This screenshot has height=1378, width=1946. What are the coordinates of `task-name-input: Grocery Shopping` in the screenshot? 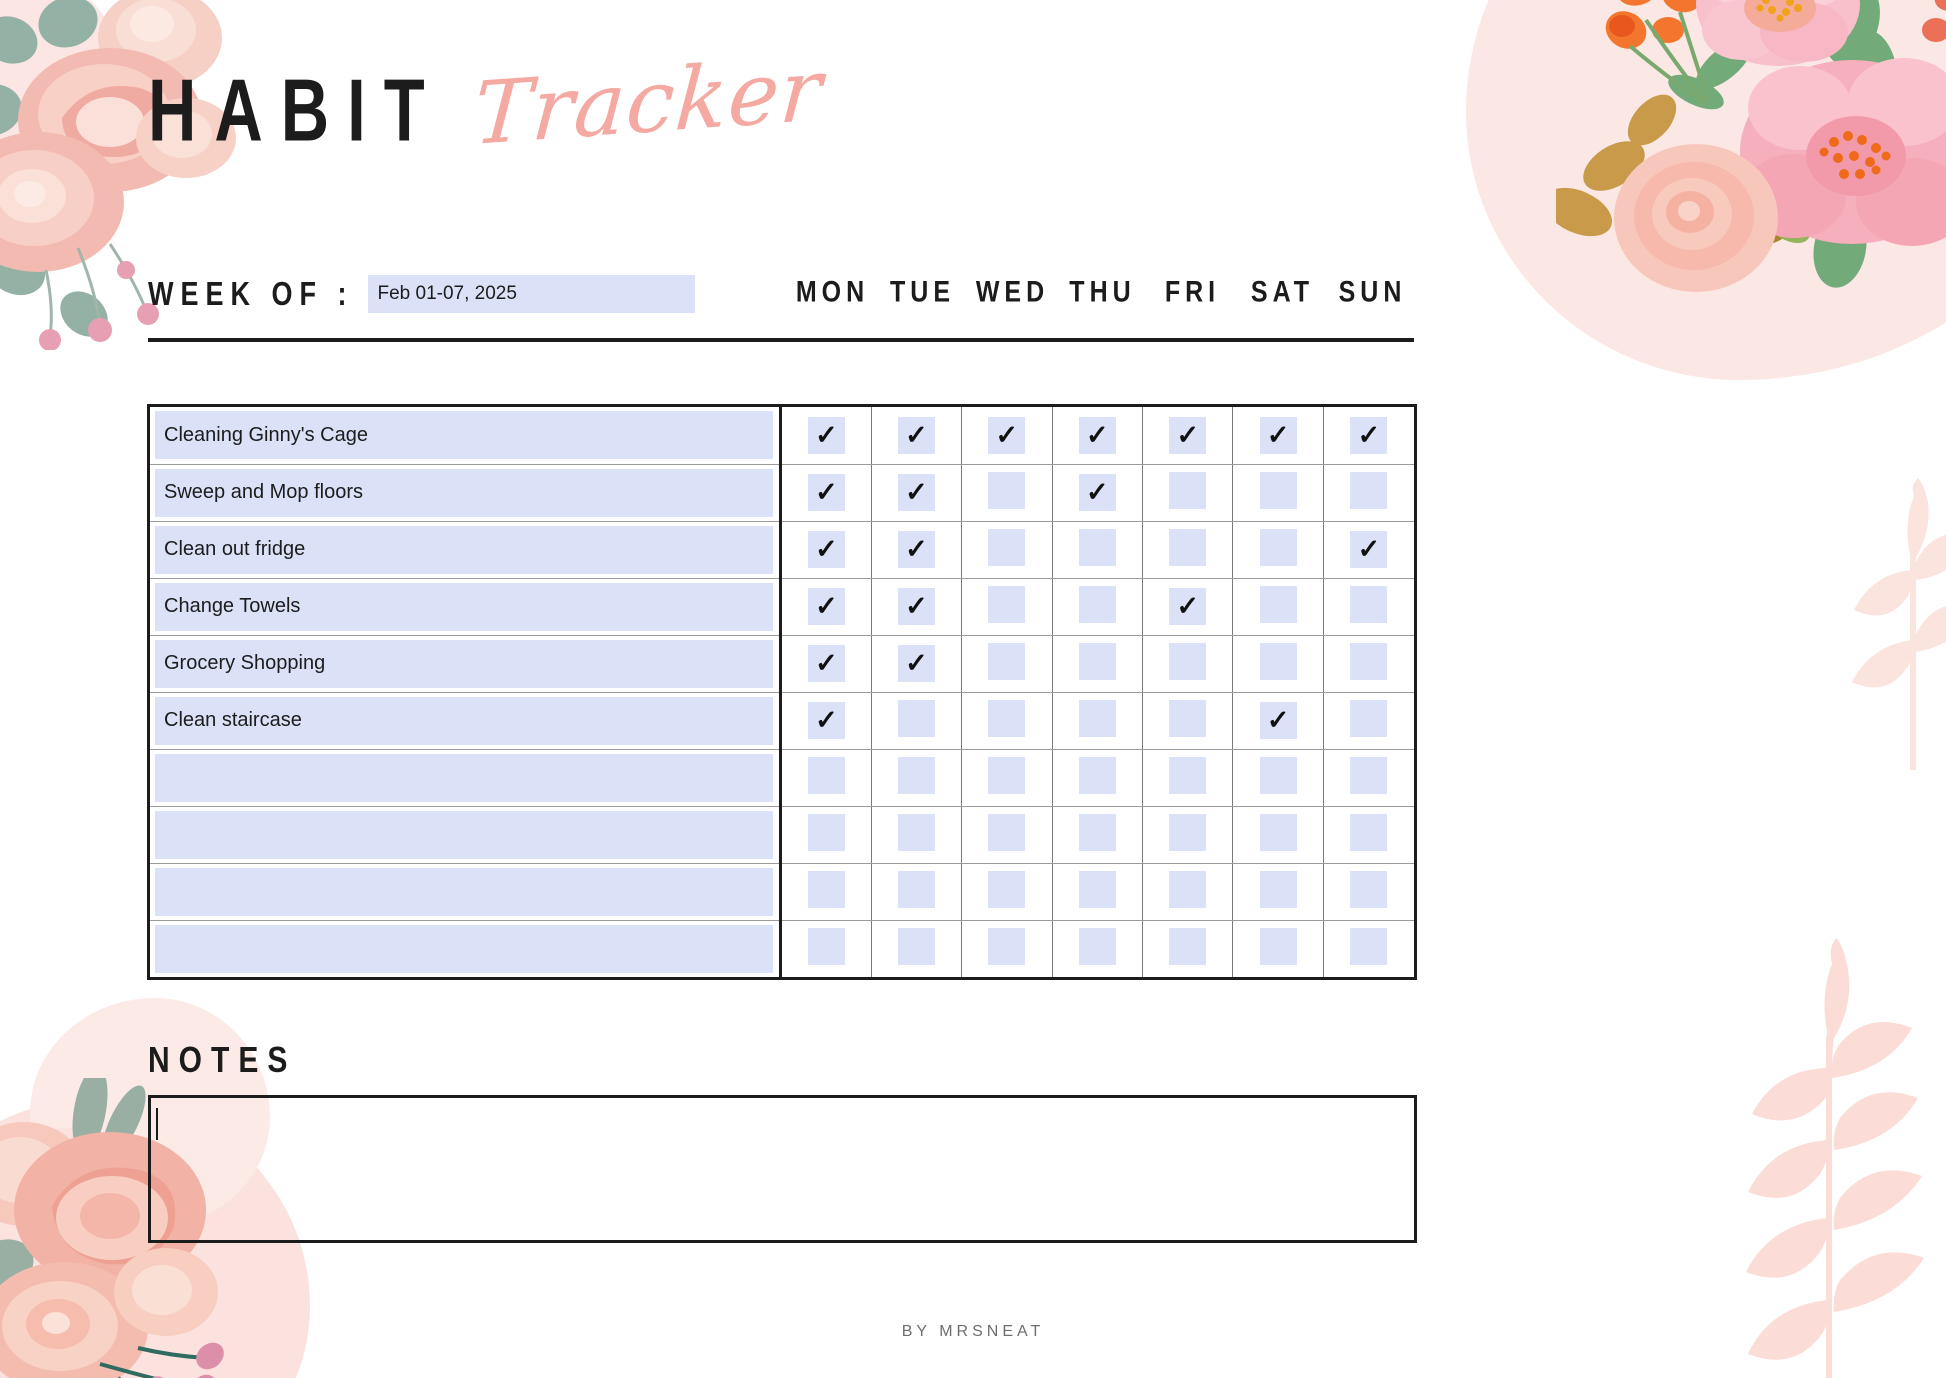 It's located at (464, 663).